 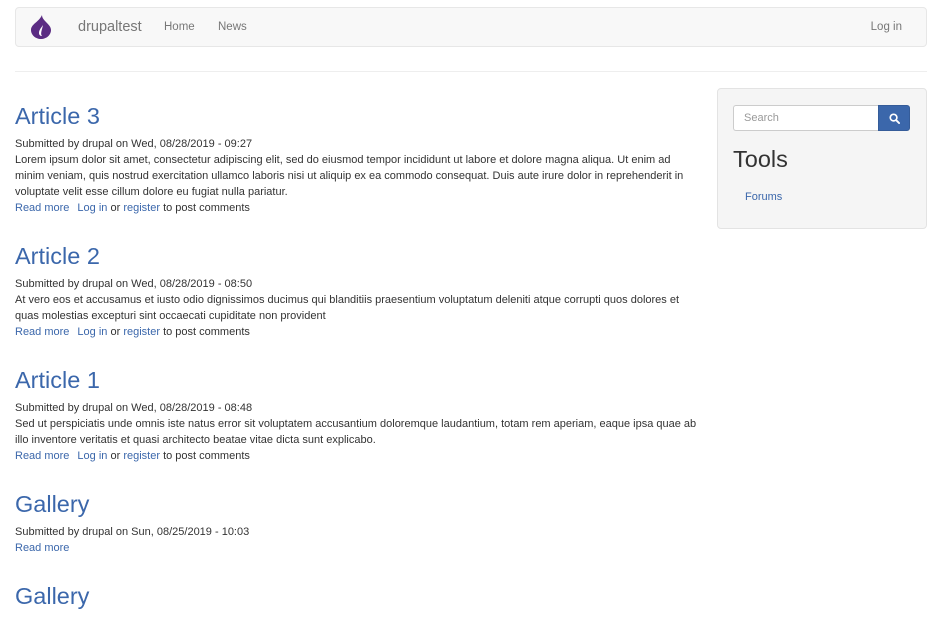 What do you see at coordinates (886, 27) in the screenshot?
I see `nav-login-link: Log in` at bounding box center [886, 27].